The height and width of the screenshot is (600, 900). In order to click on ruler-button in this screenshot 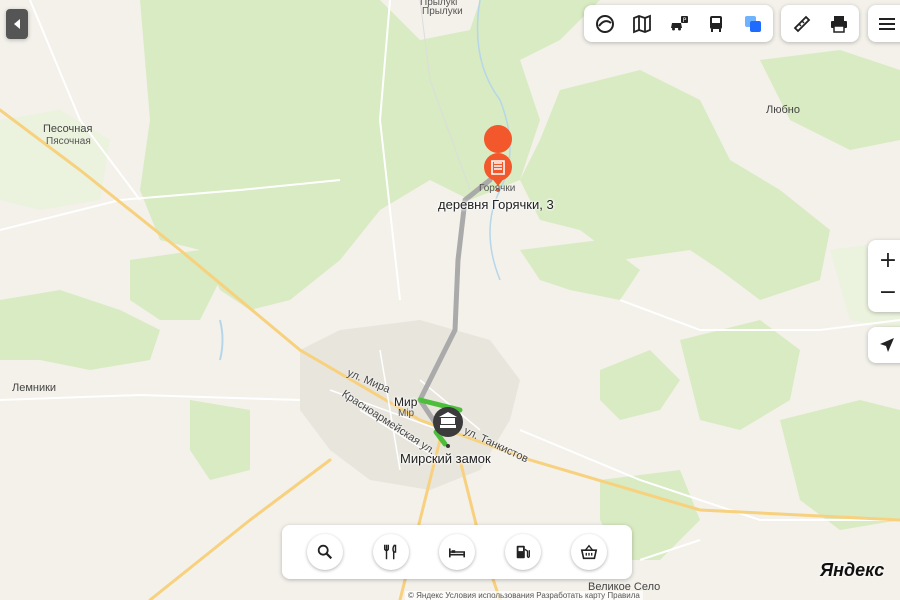, I will do `click(801, 24)`.